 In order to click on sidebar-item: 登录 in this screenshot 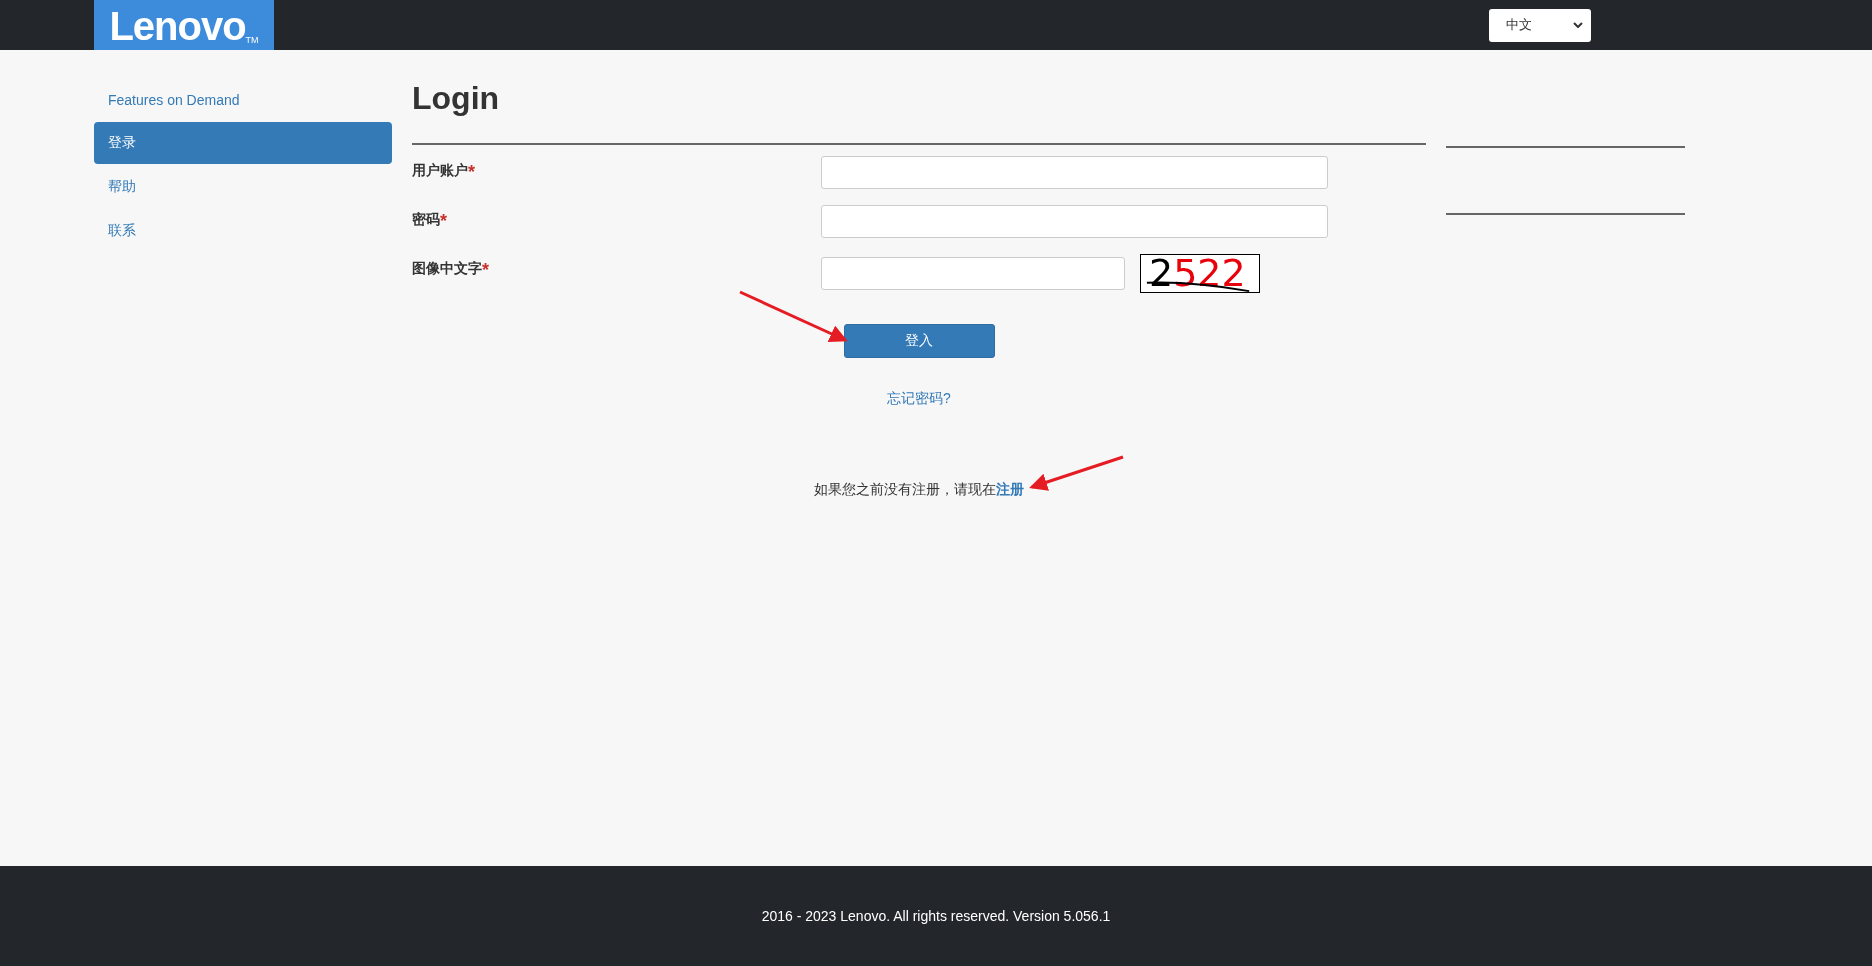, I will do `click(243, 143)`.